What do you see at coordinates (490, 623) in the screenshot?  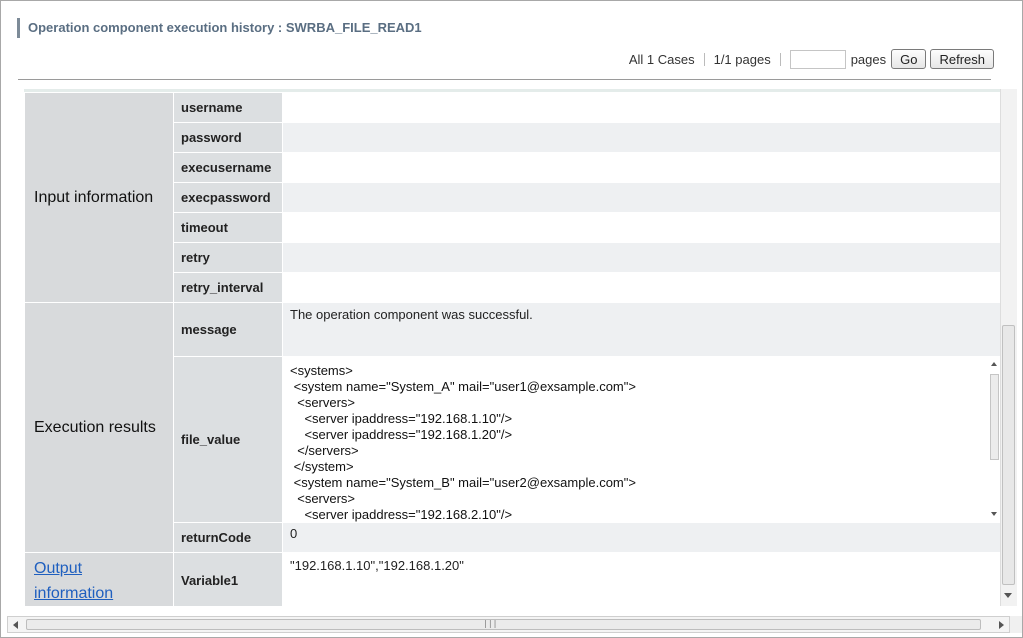 I see `grip-icon: |||` at bounding box center [490, 623].